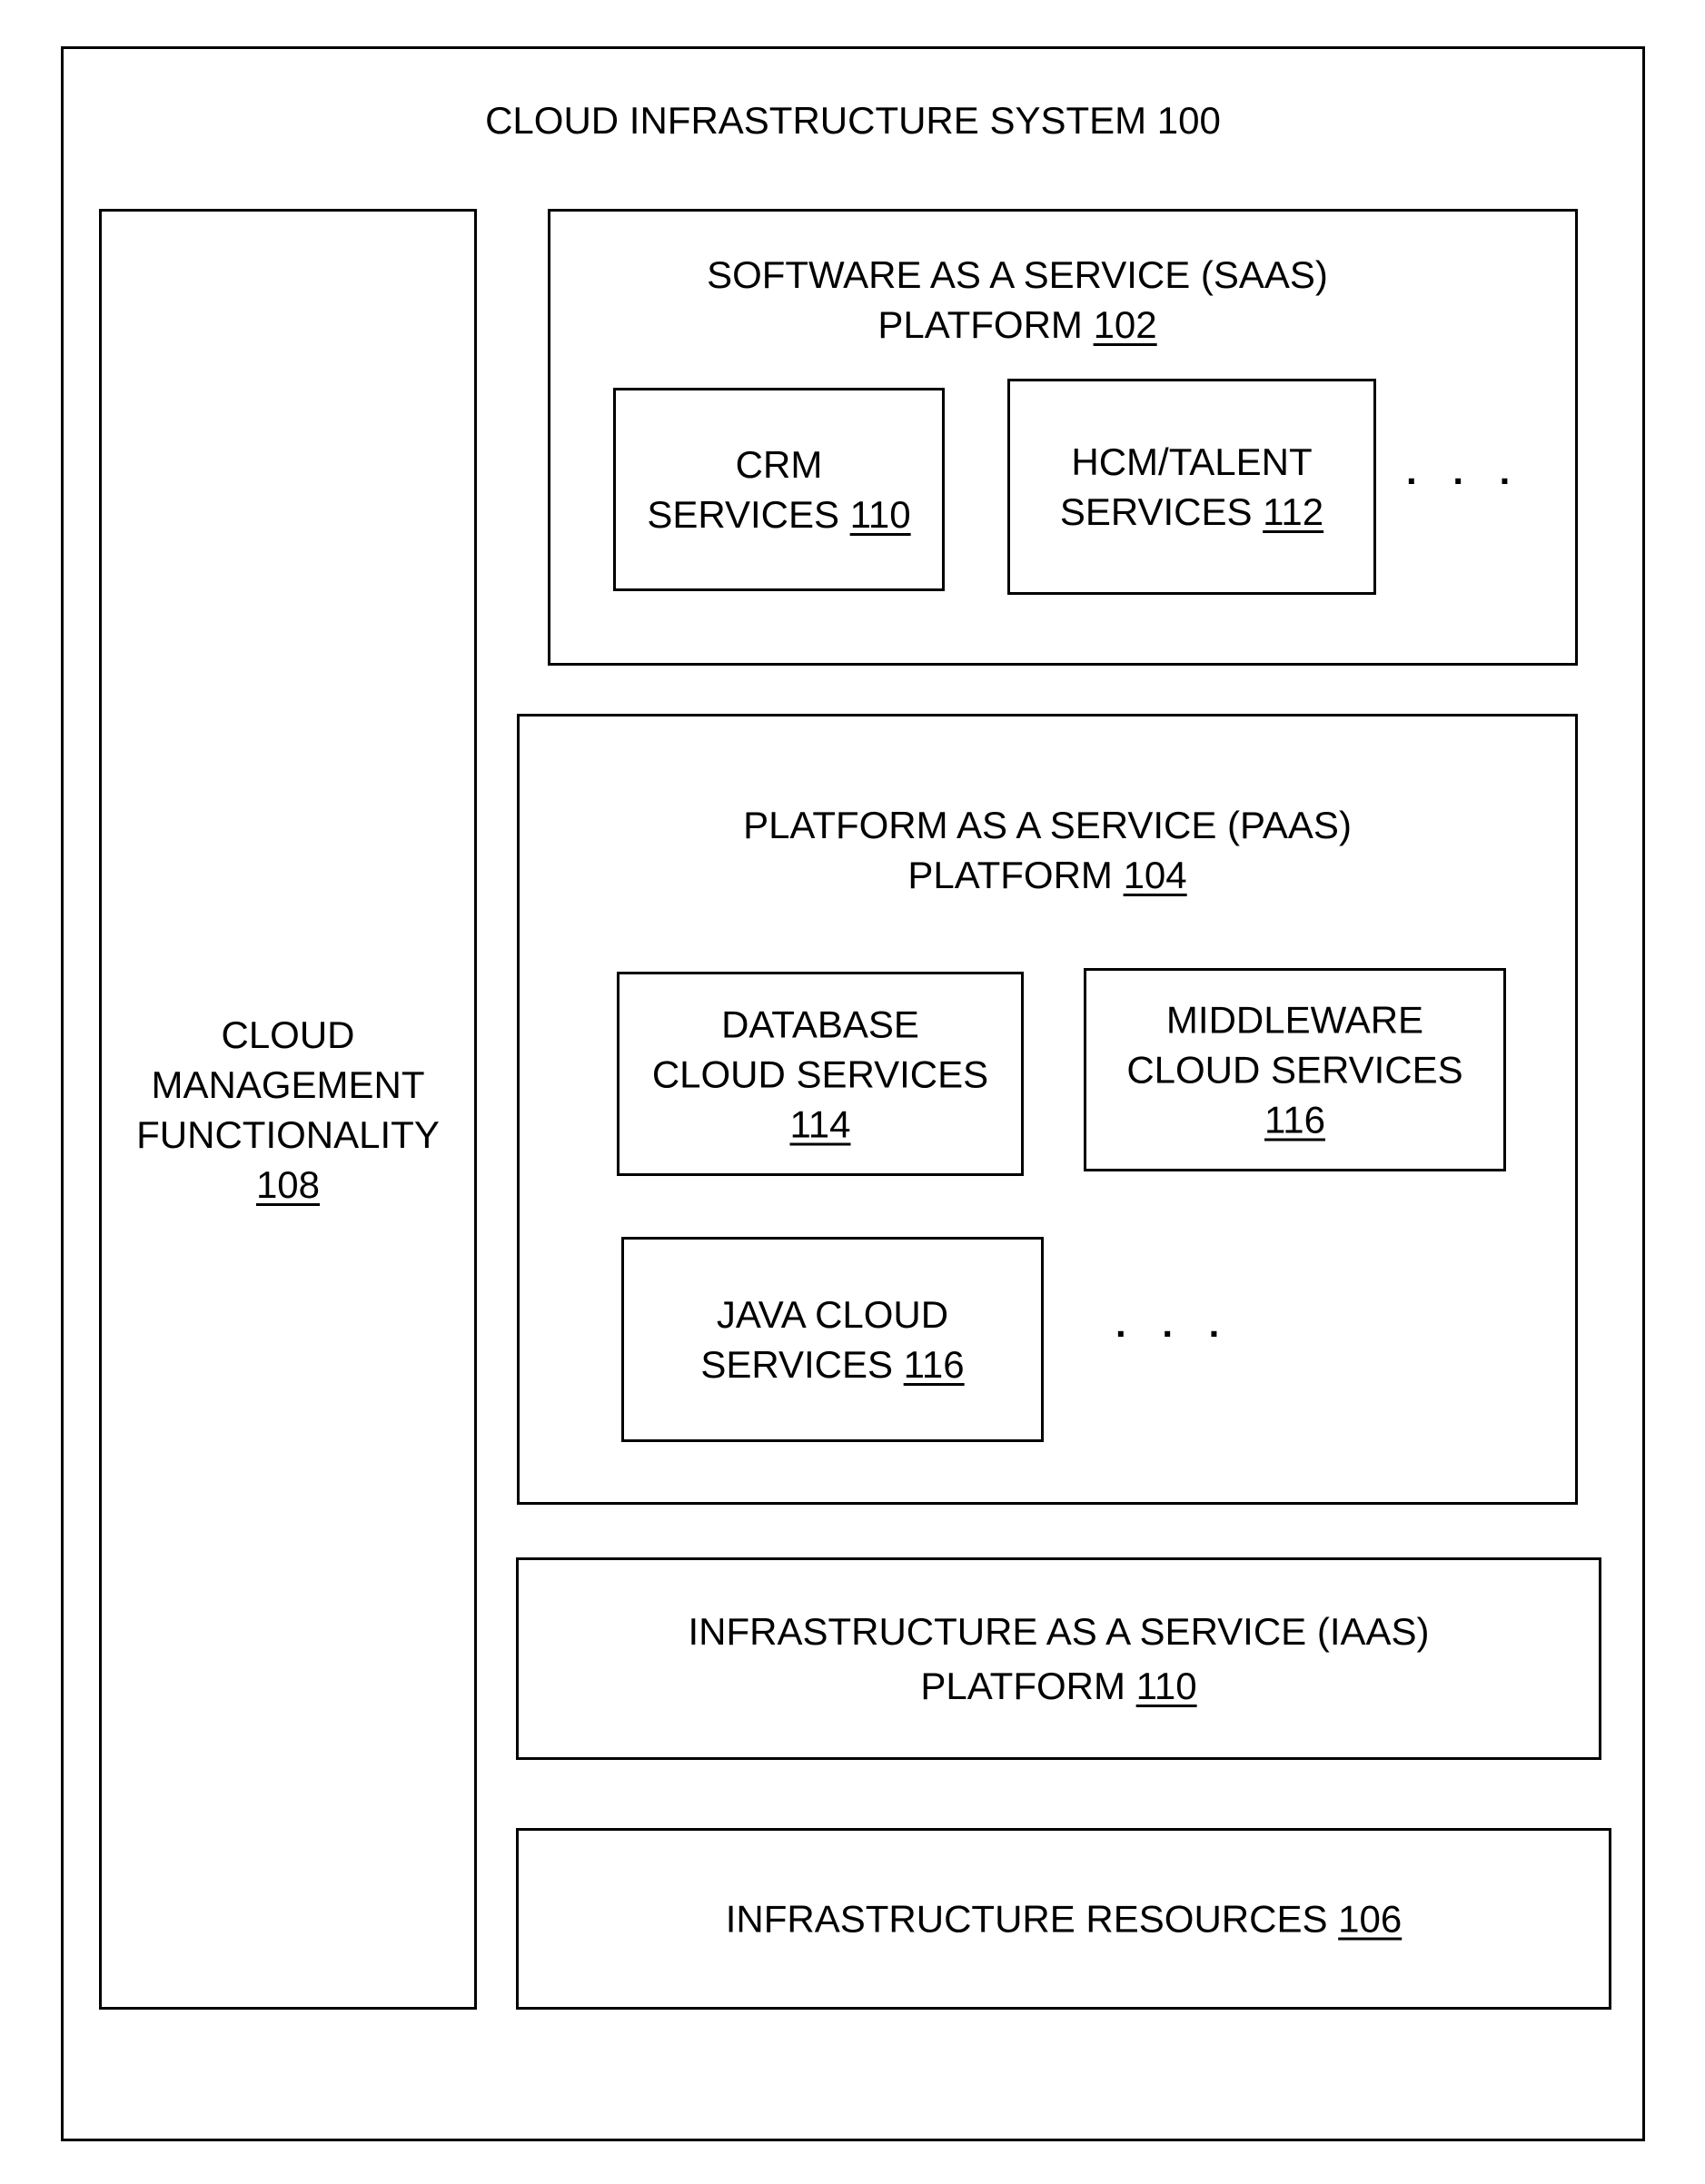  What do you see at coordinates (1294, 1120) in the screenshot?
I see `middleware-ref: 116` at bounding box center [1294, 1120].